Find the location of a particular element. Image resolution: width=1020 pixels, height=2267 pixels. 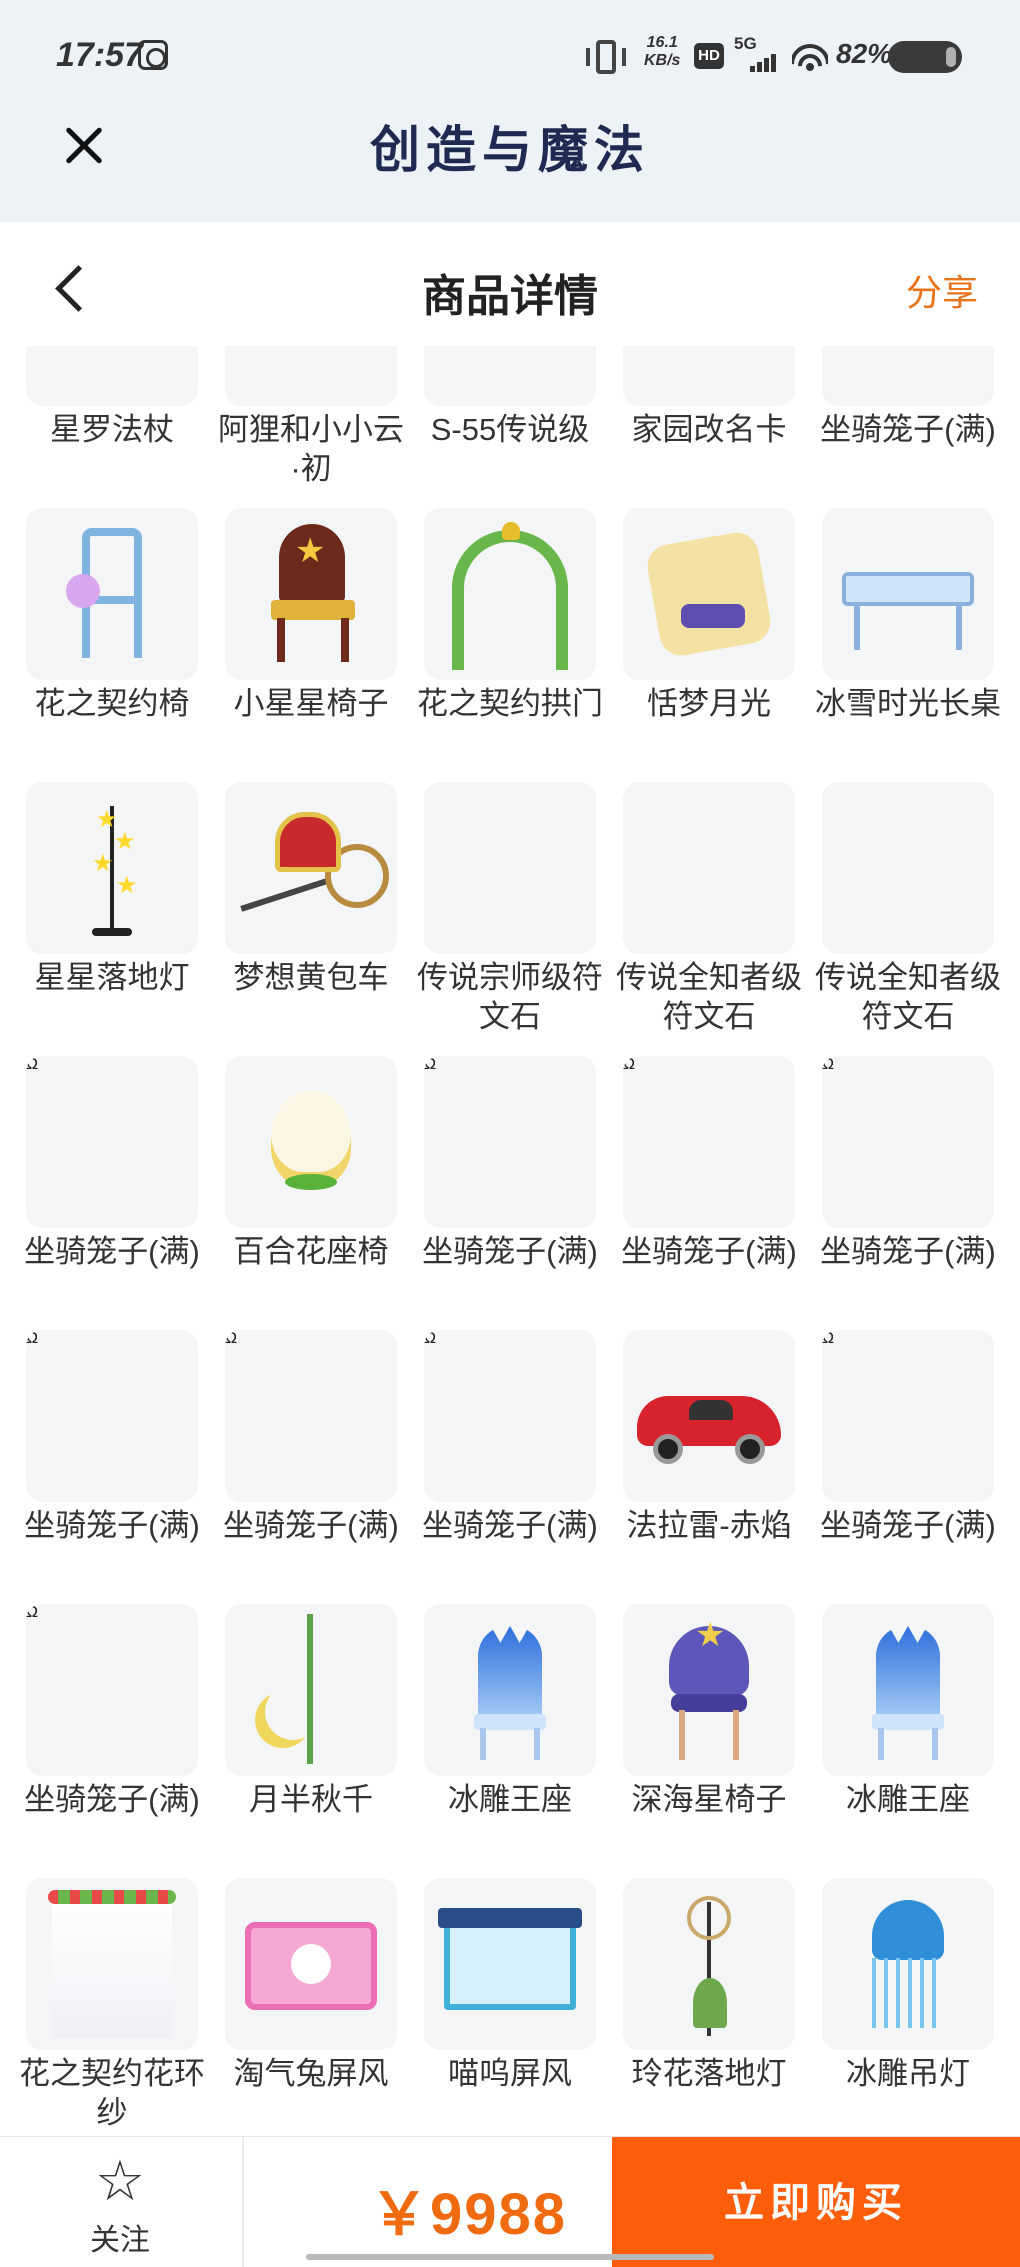

page-header: 商品详情 分享 is located at coordinates (510, 284).